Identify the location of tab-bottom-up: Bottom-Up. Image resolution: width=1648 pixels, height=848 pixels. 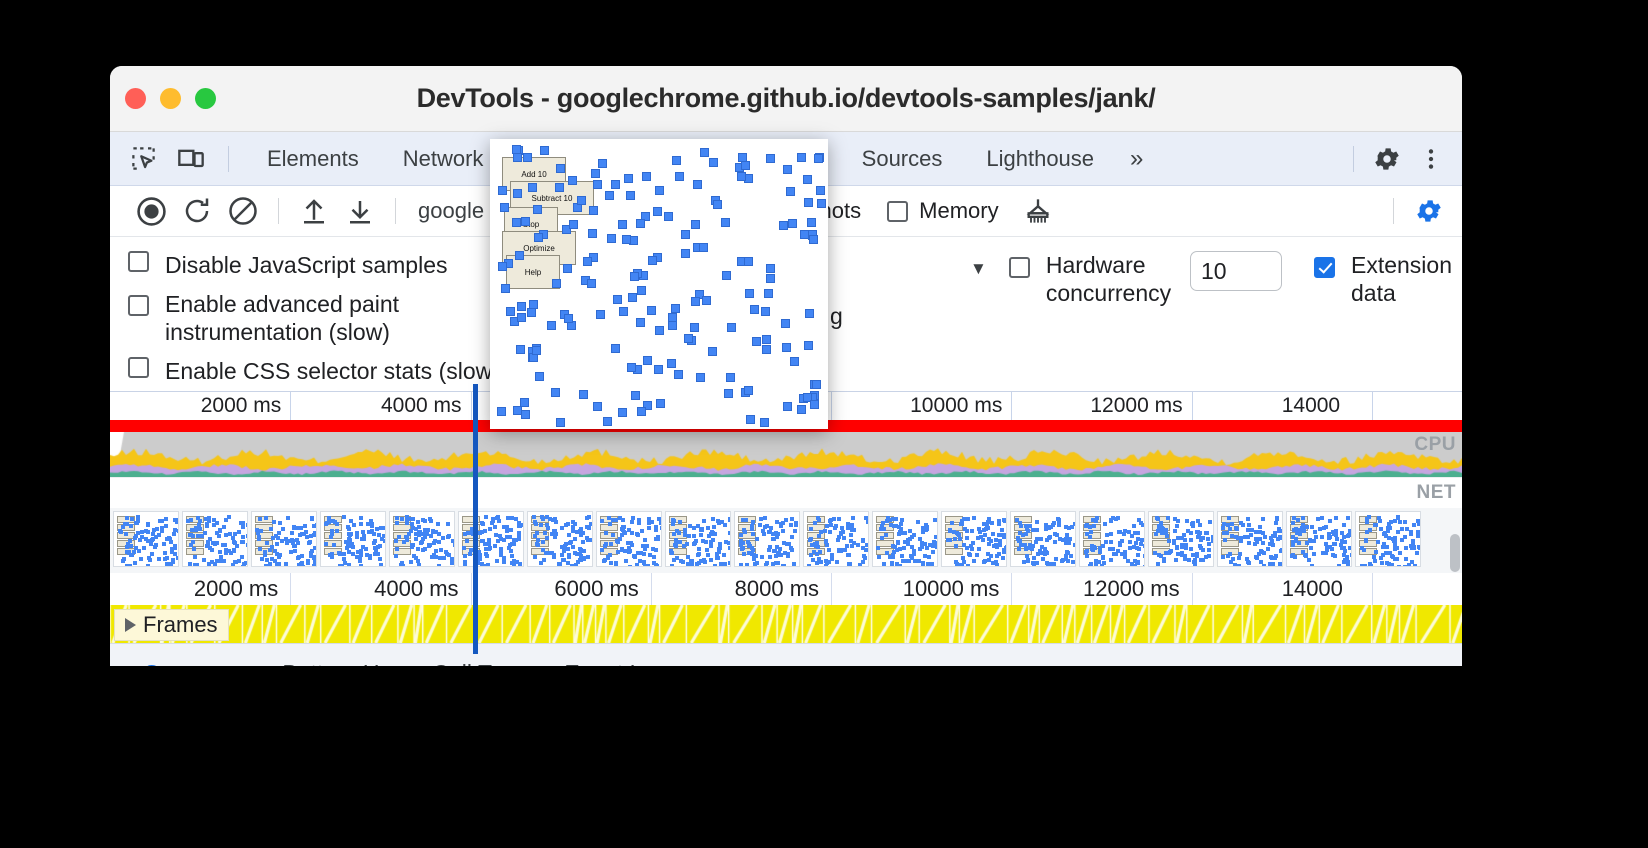
(337, 655).